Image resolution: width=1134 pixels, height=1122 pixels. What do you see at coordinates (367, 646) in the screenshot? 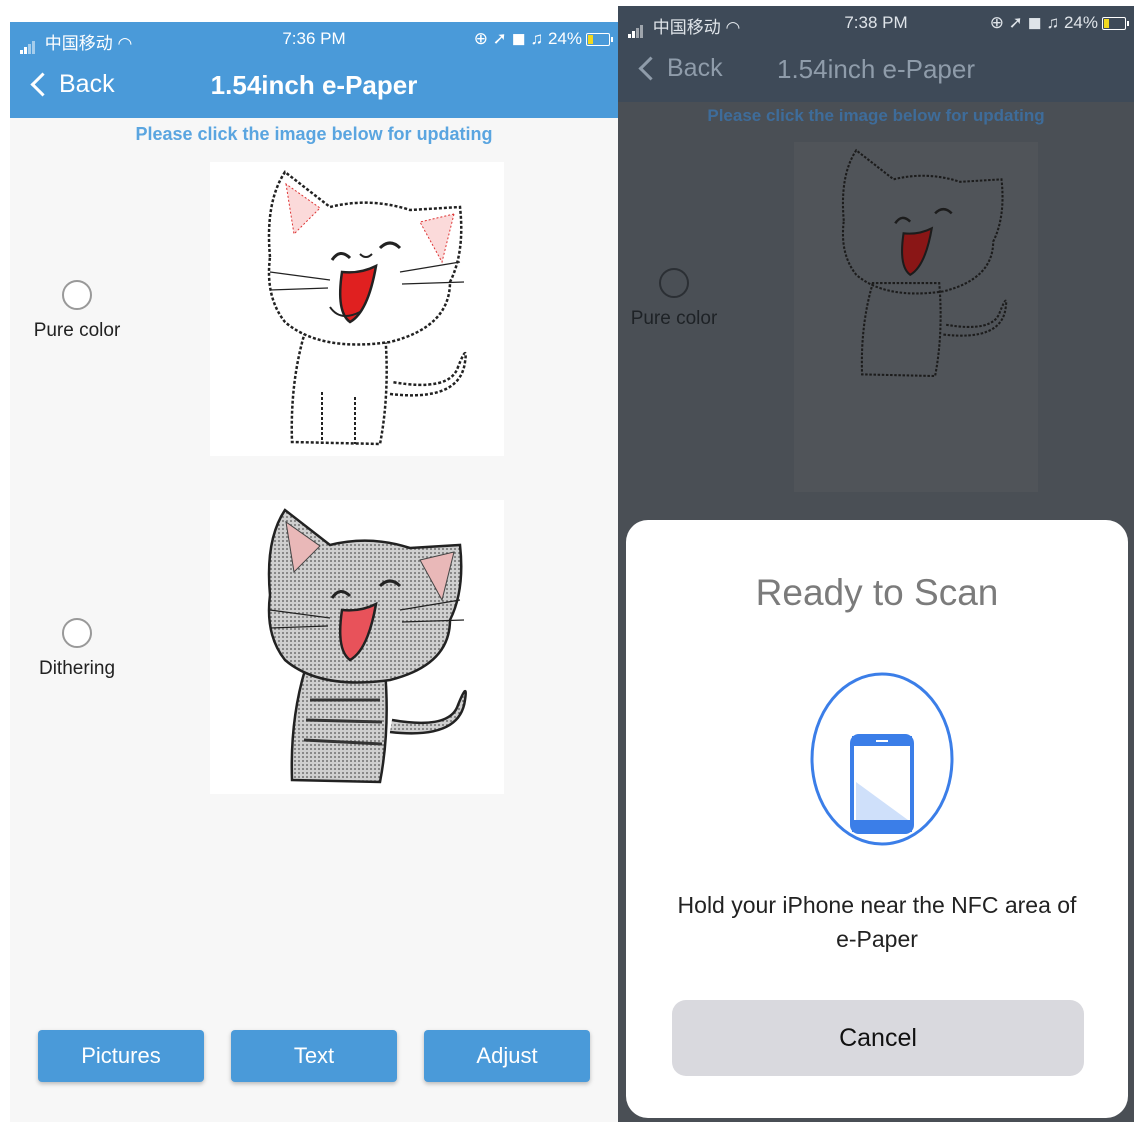
I see `cat-illustration-dithered` at bounding box center [367, 646].